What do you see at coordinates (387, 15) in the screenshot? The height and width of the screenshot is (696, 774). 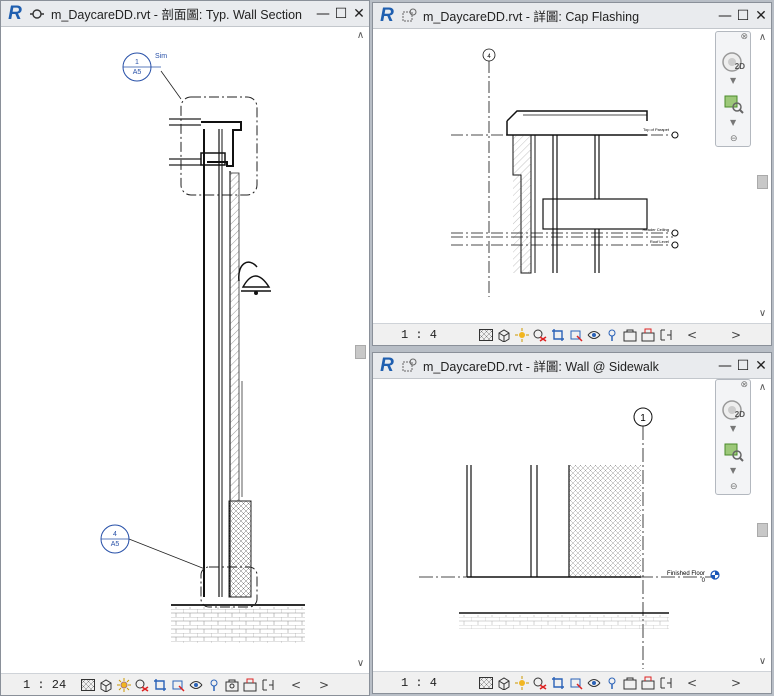 I see `revit-logo-icon: R` at bounding box center [387, 15].